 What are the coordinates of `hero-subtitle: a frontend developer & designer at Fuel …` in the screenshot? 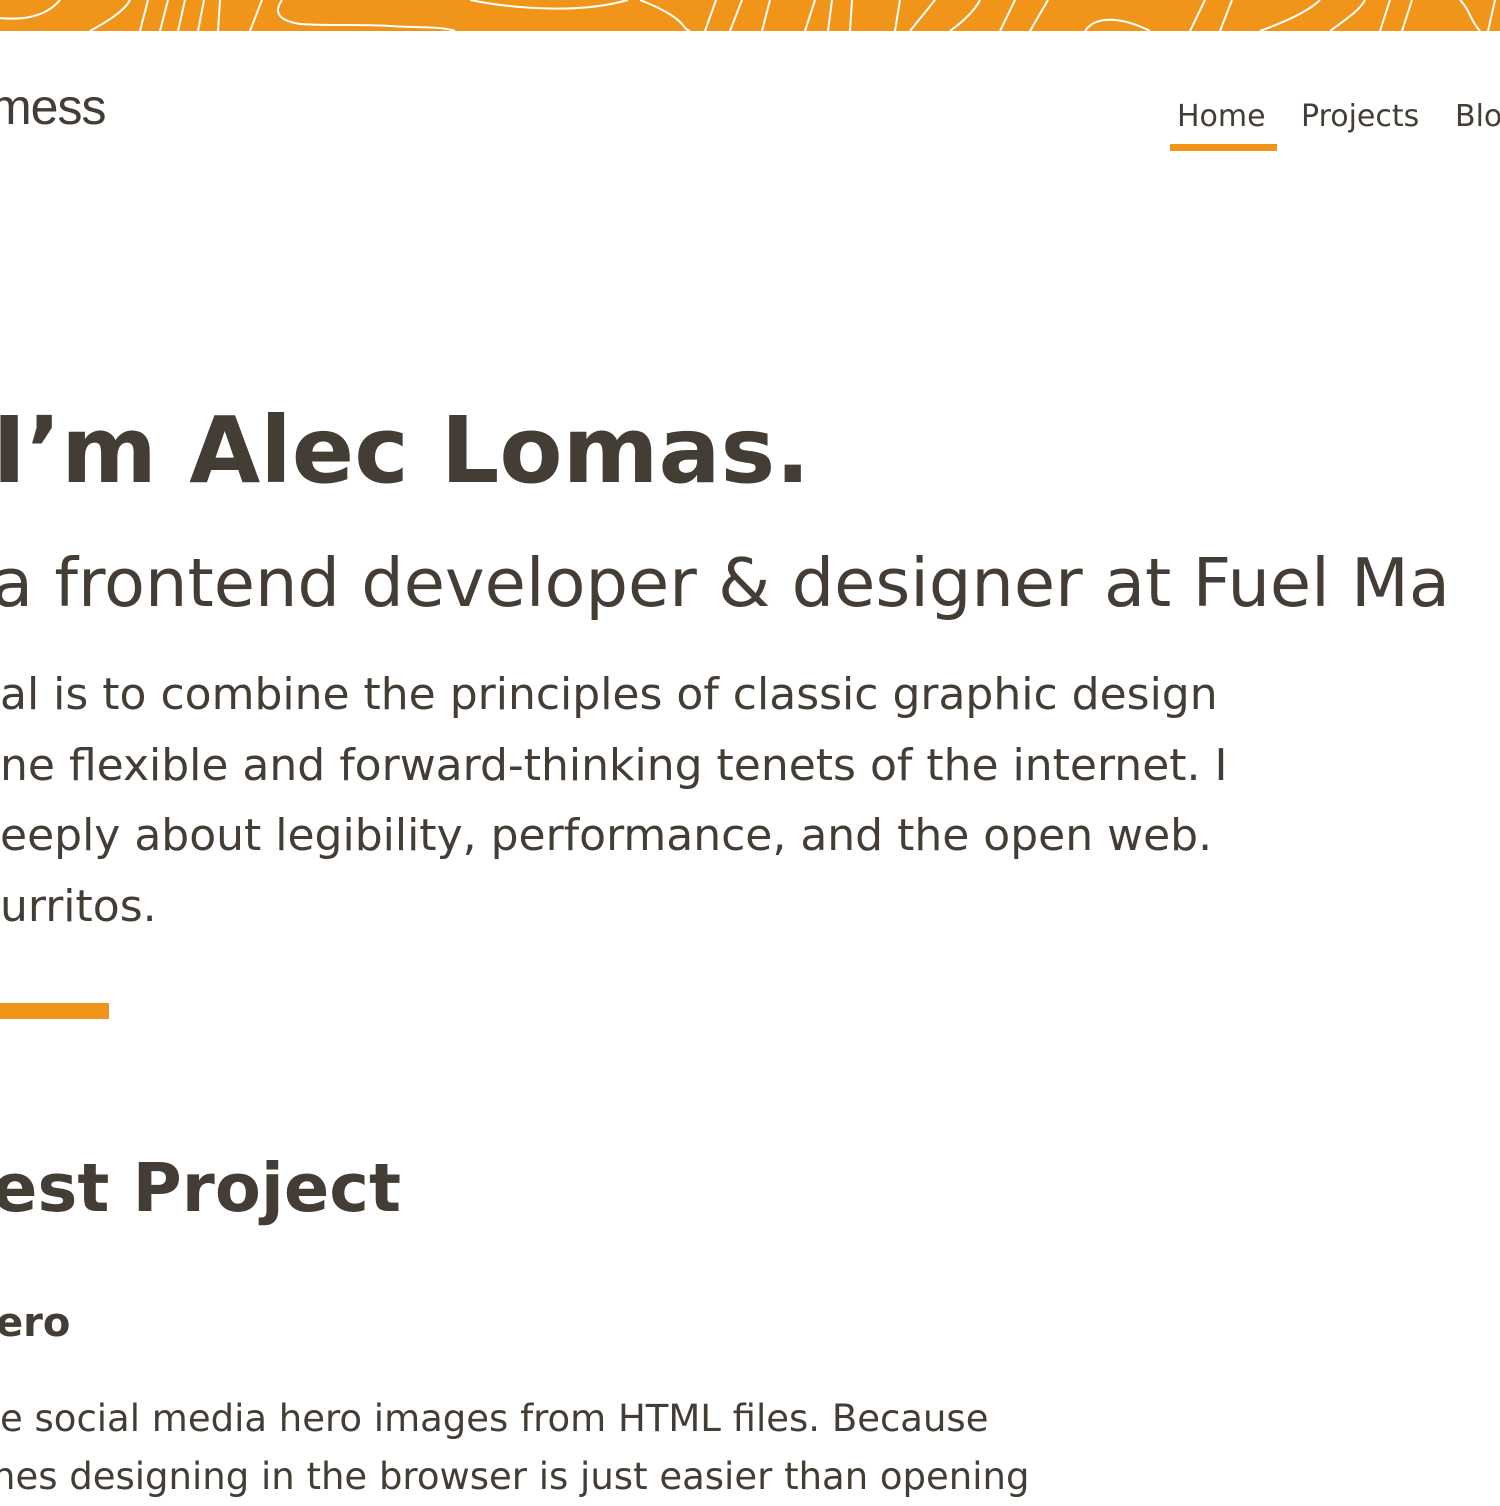 It's located at (725, 583).